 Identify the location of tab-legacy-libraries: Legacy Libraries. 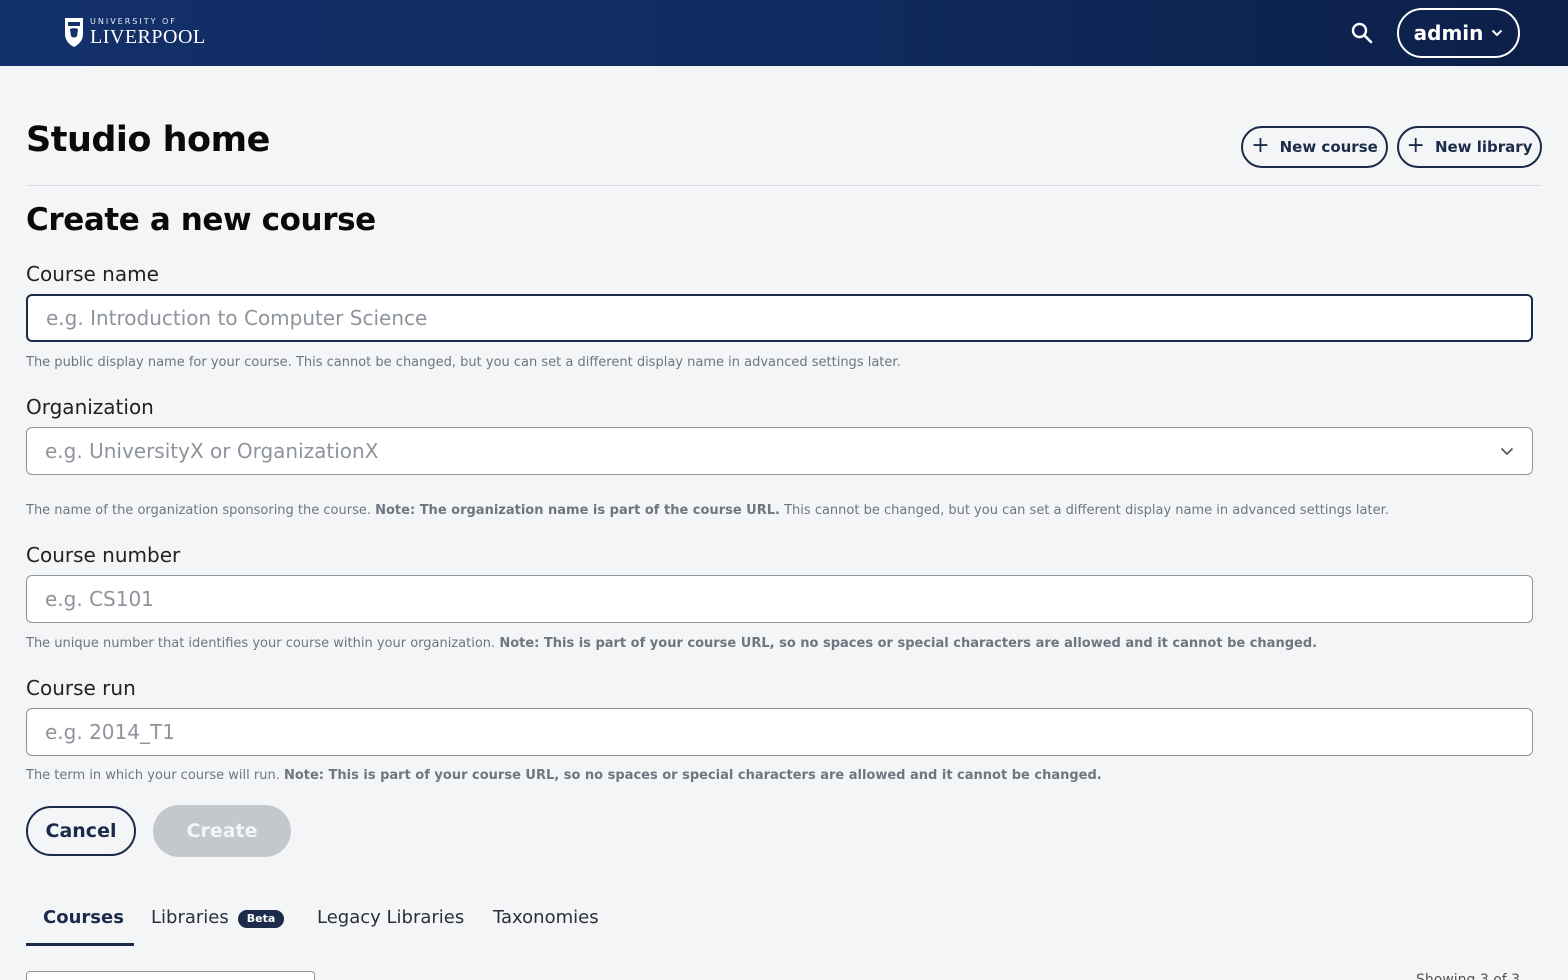
(390, 921).